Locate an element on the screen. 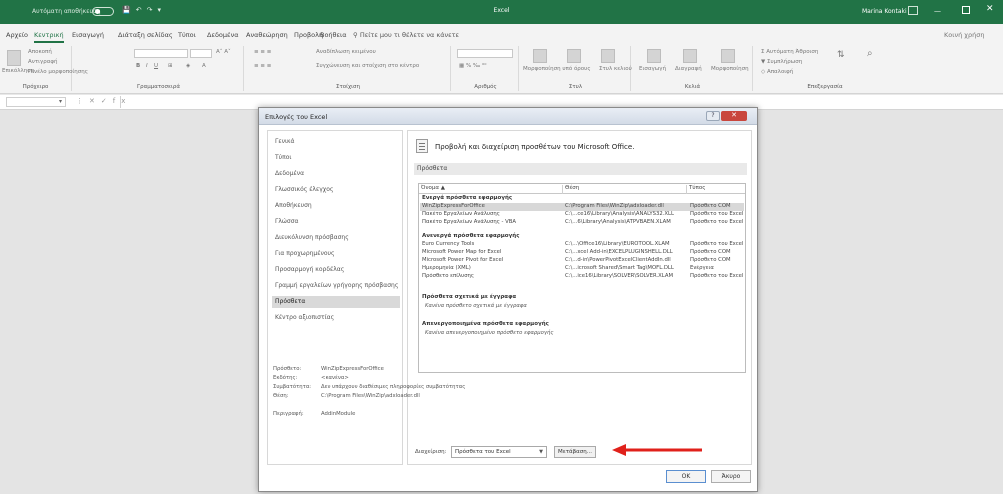 The height and width of the screenshot is (494, 1003). tab-data: Δεδομένα is located at coordinates (222, 35).